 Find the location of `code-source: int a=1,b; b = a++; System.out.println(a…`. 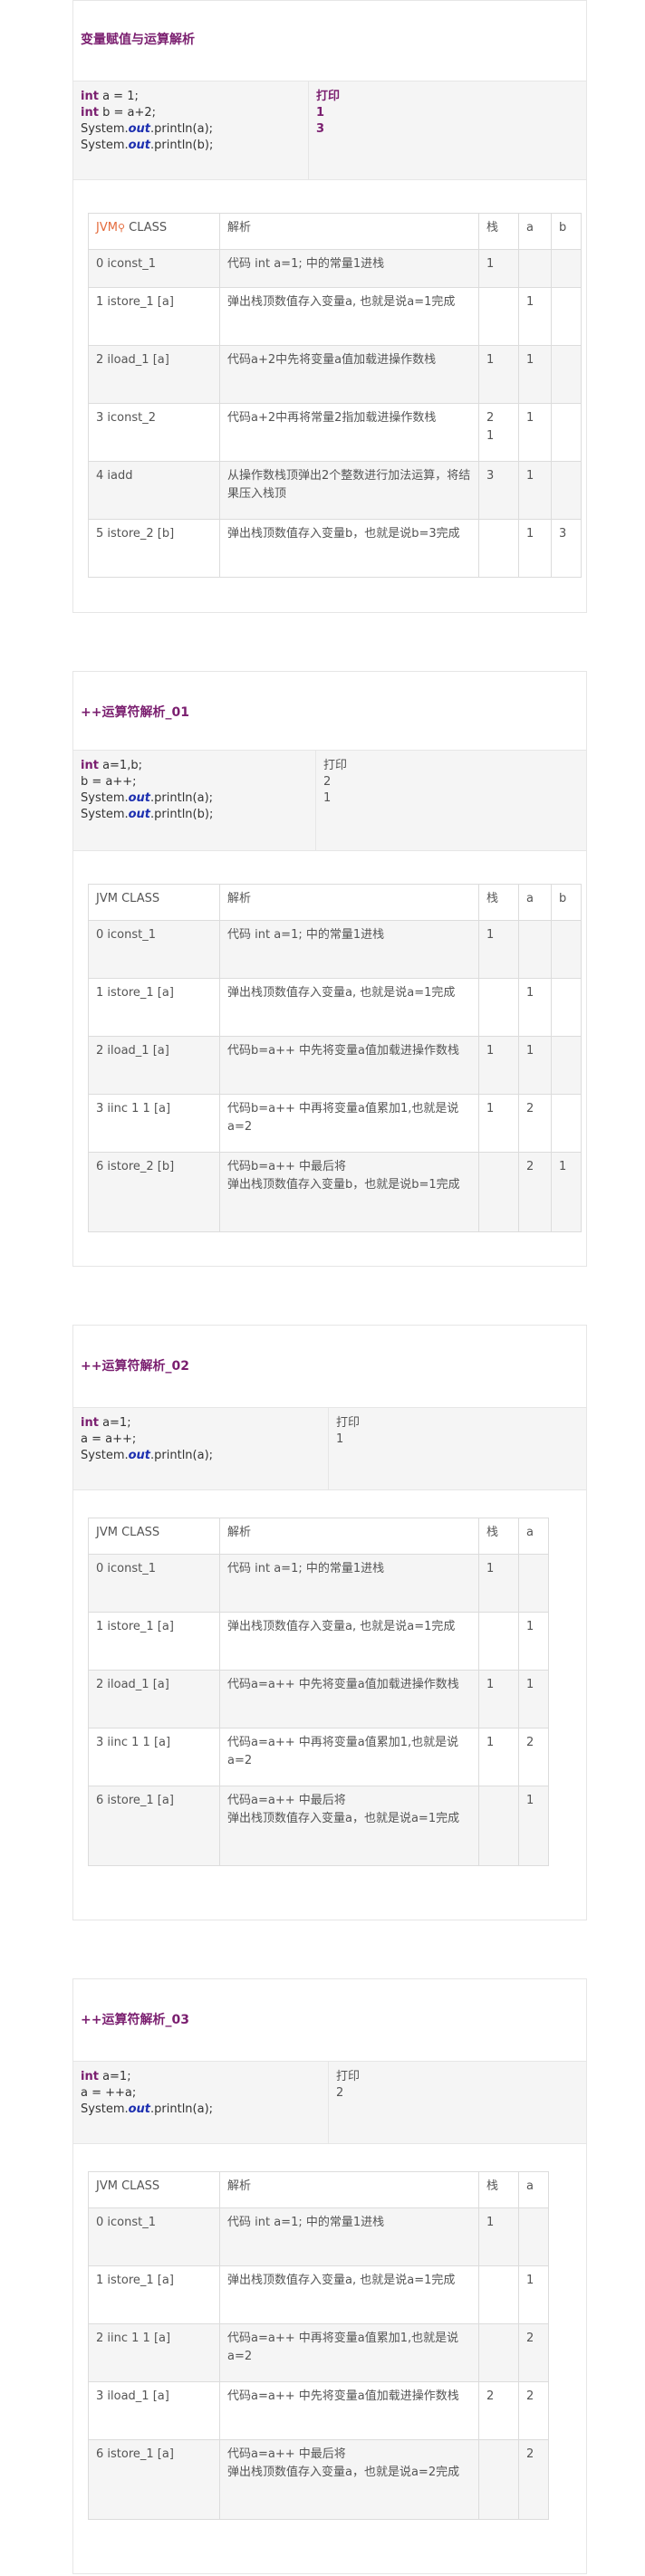

code-source: int a=1,b; b = a++; System.out.println(a… is located at coordinates (195, 800).